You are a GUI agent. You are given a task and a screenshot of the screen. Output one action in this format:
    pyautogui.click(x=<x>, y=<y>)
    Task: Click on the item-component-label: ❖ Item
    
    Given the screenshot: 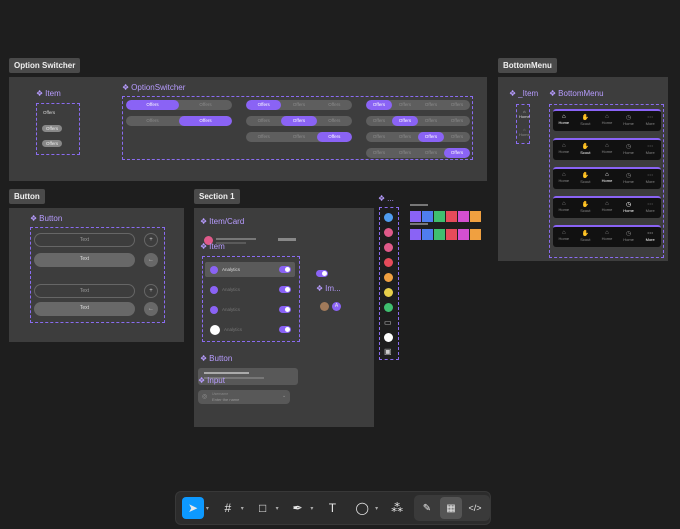 What is the action you would take?
    pyautogui.click(x=48, y=93)
    